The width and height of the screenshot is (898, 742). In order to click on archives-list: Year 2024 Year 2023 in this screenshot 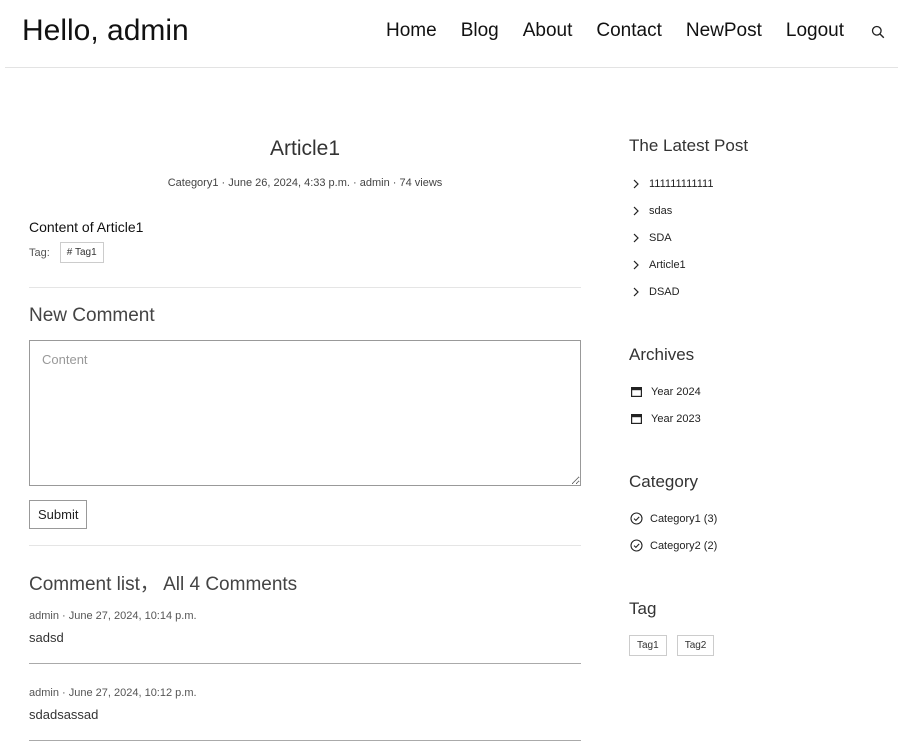, I will do `click(754, 405)`.